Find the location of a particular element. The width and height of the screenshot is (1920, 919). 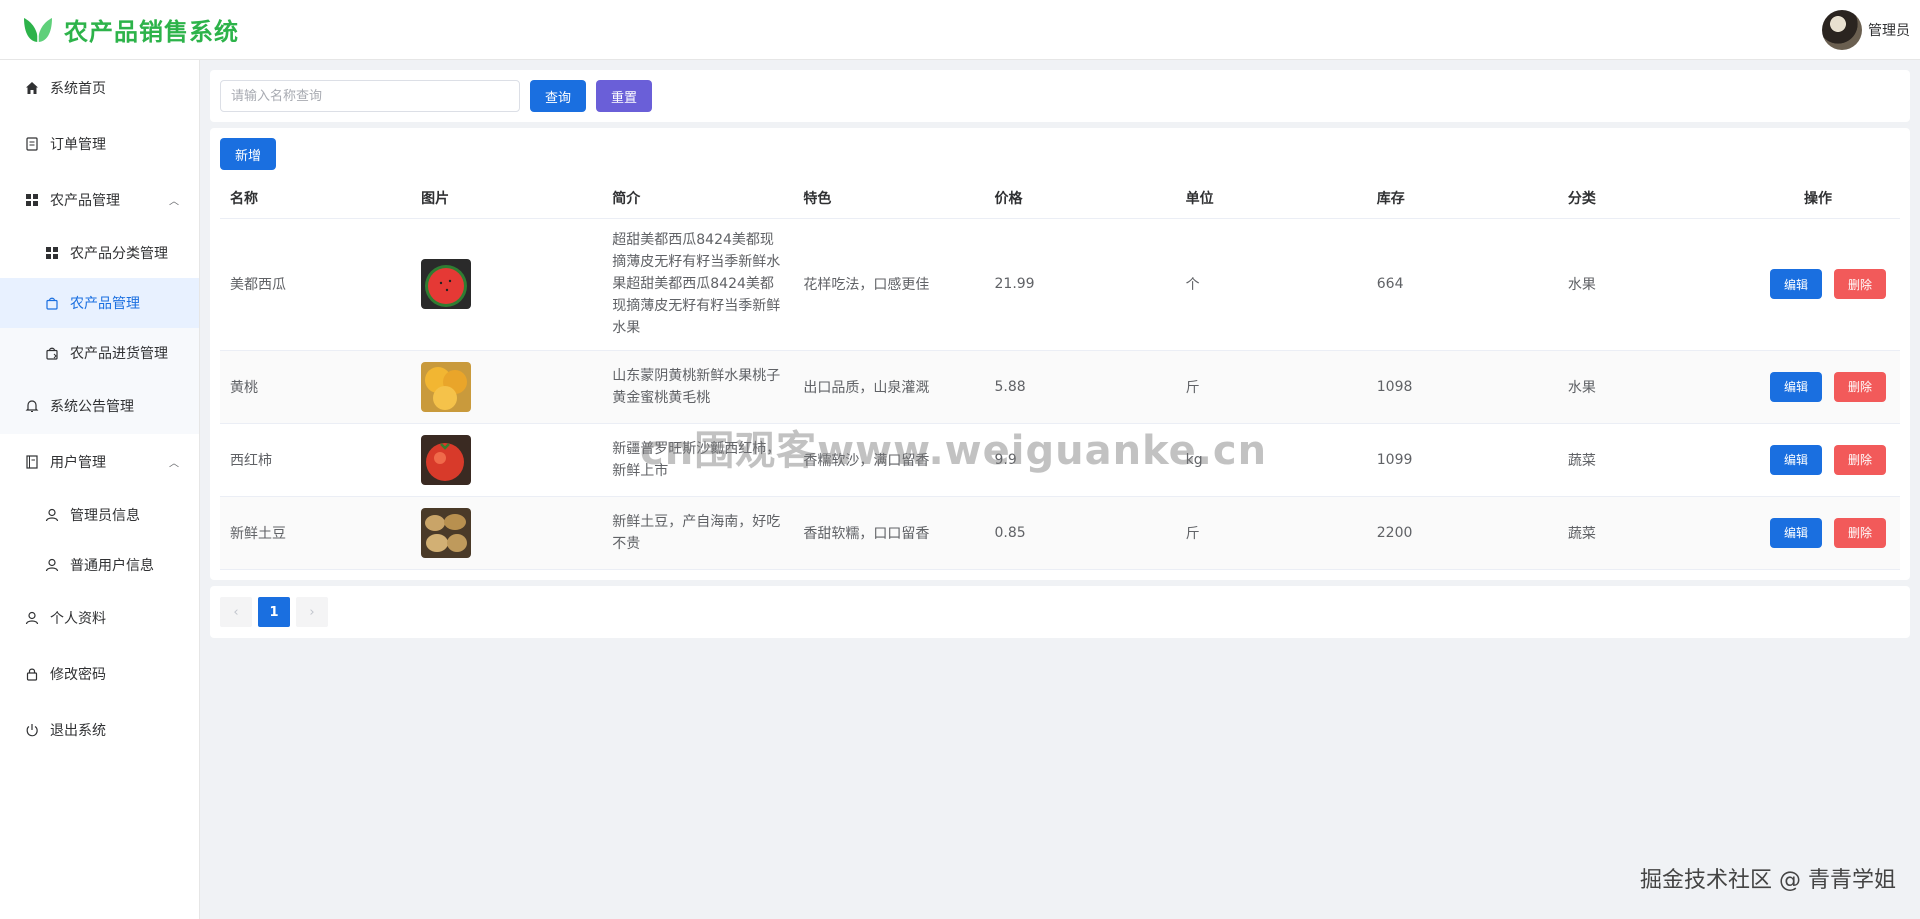

cell-feature: 出口品质，山泉灌溉 is located at coordinates (889, 387).